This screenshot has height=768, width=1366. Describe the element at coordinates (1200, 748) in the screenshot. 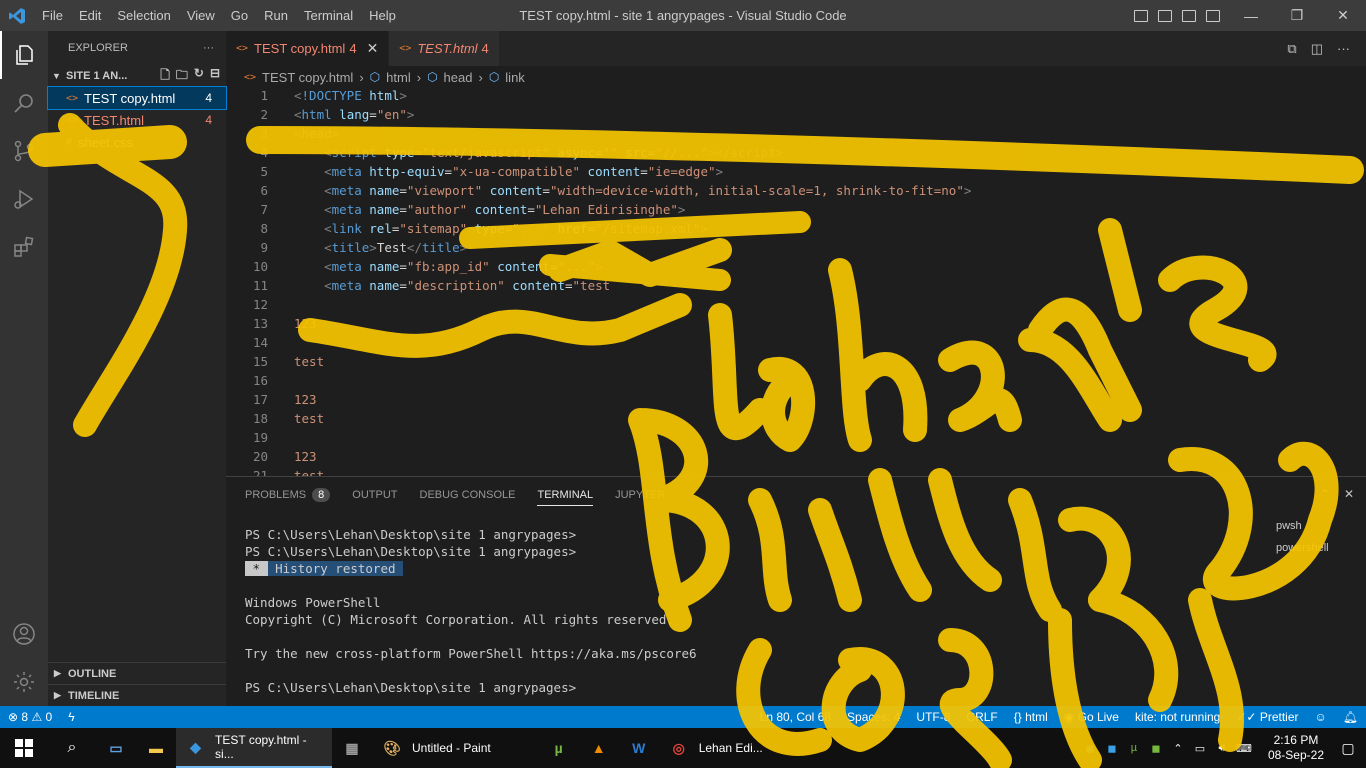

I see `battery-icon: ▭` at that location.